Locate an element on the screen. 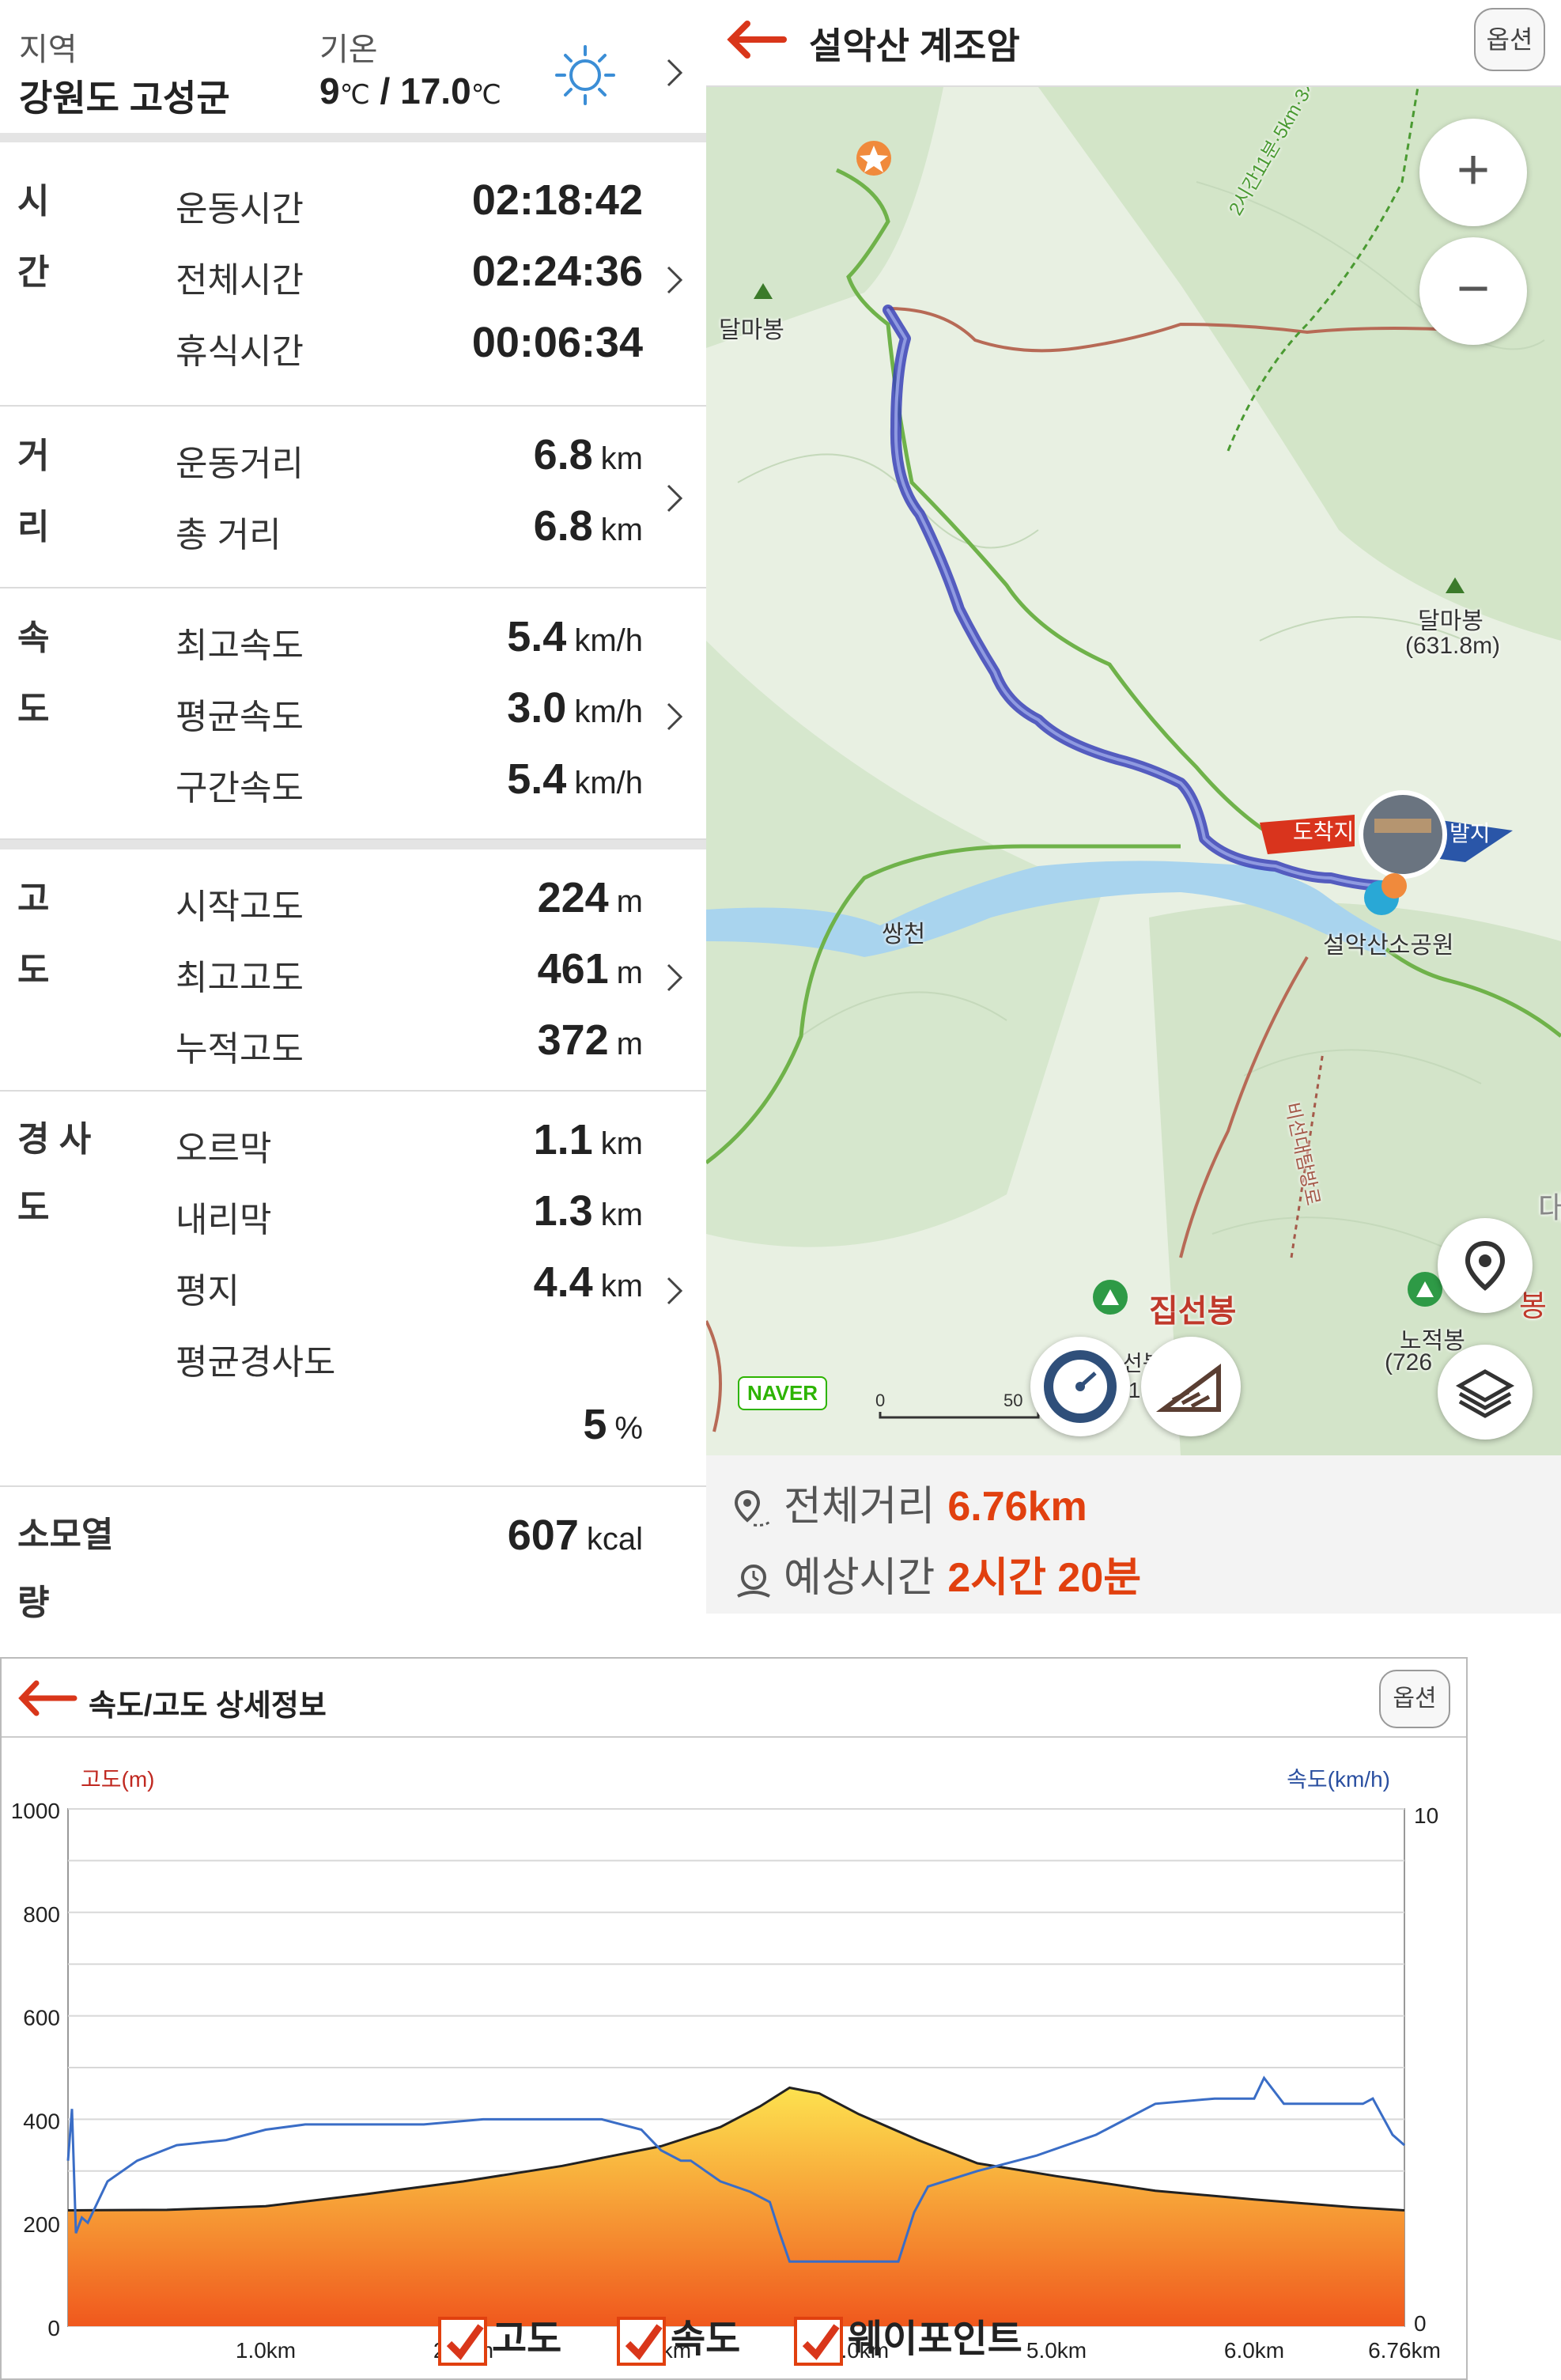 The image size is (1561, 2380). scale-label: 50 is located at coordinates (1013, 1400).